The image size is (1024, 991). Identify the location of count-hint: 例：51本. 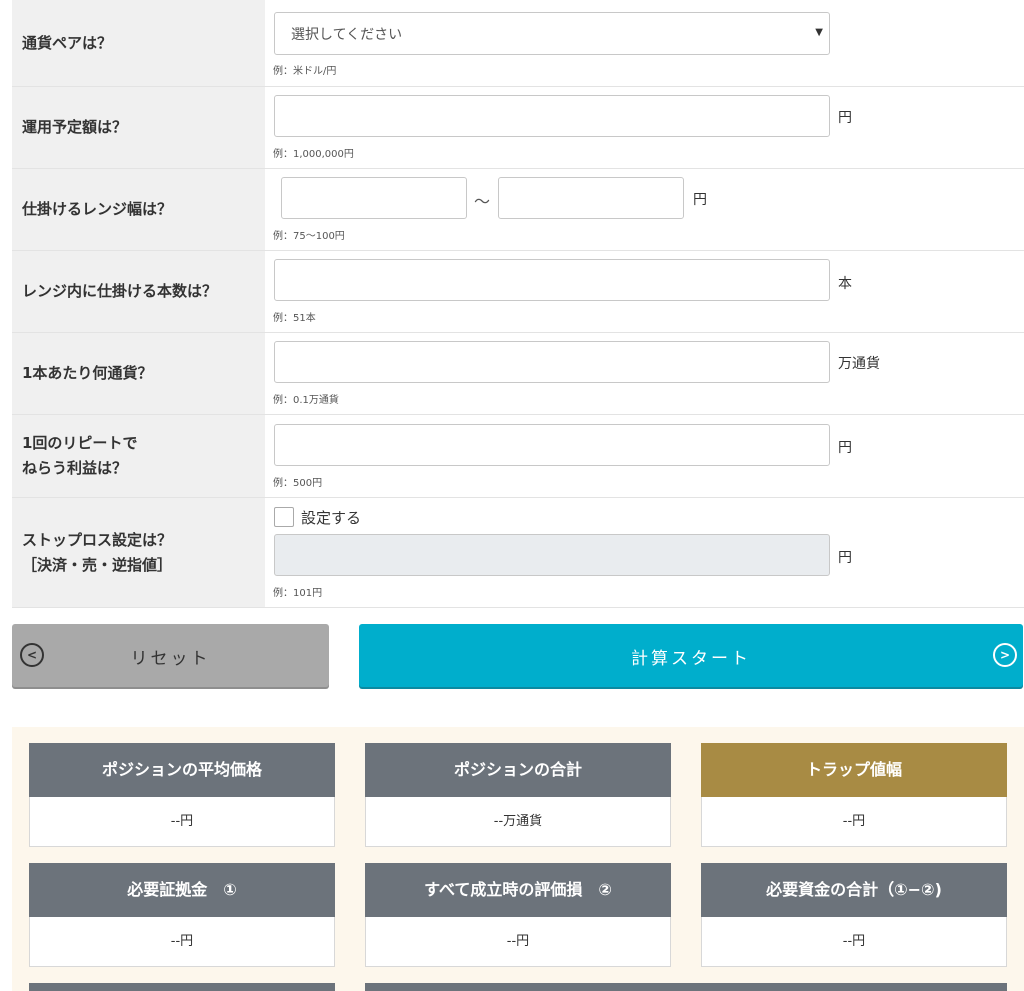
(294, 318).